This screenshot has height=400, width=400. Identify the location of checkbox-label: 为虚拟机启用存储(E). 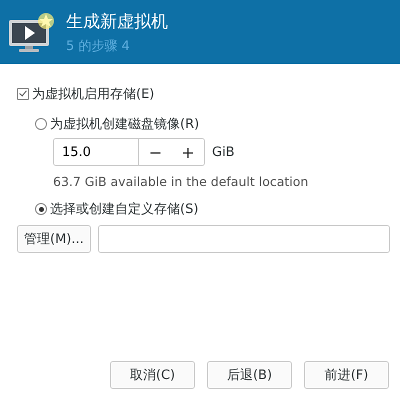
(93, 94).